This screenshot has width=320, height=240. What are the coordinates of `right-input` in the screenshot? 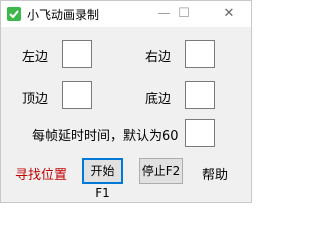 It's located at (200, 54).